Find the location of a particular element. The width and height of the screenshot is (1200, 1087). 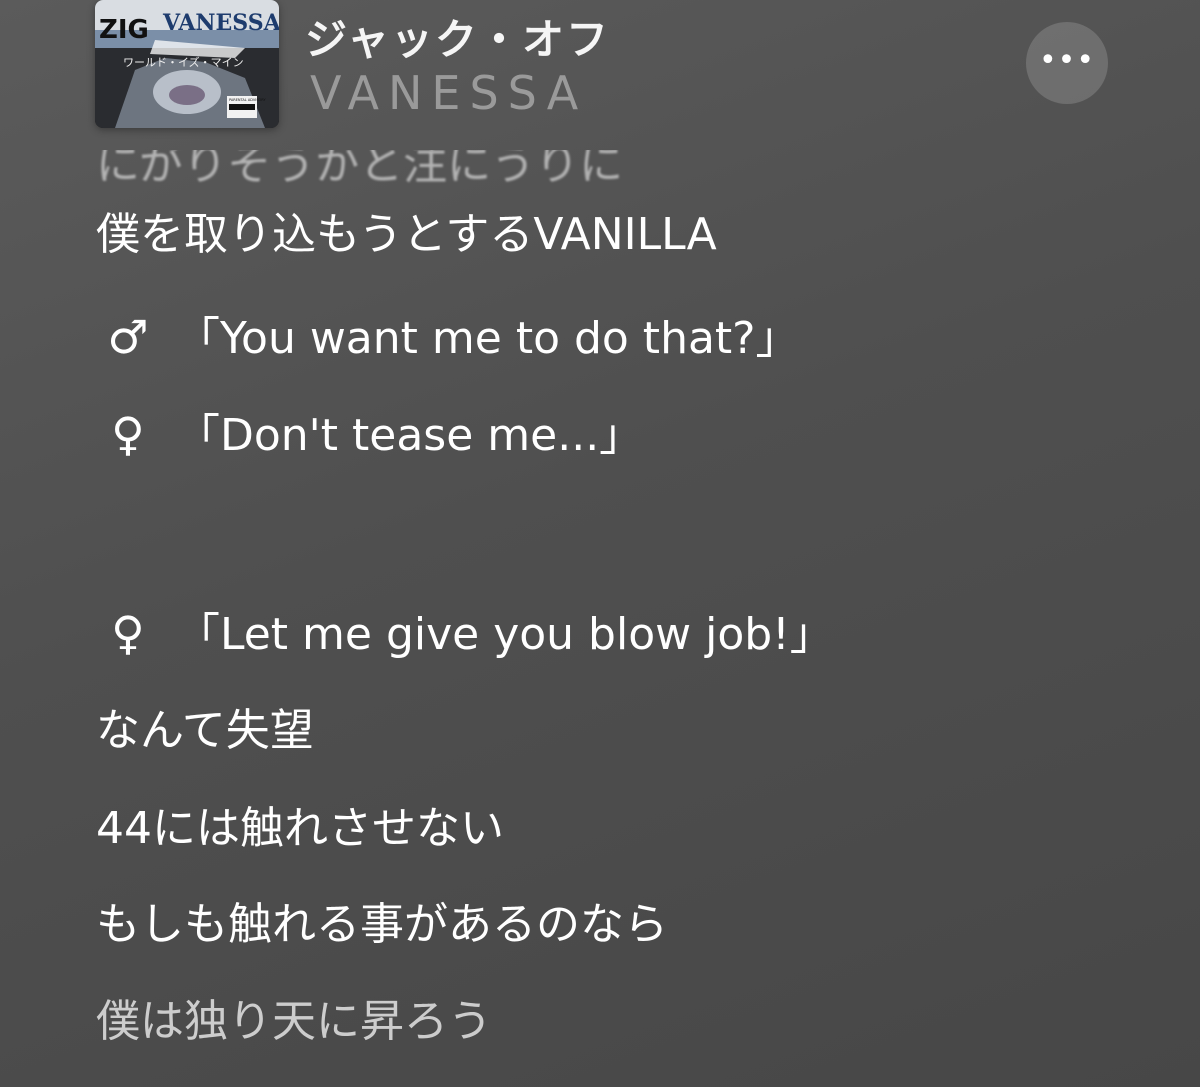

lyric-text: 僕を取り込もうとするVANILLA is located at coordinates (406, 234).